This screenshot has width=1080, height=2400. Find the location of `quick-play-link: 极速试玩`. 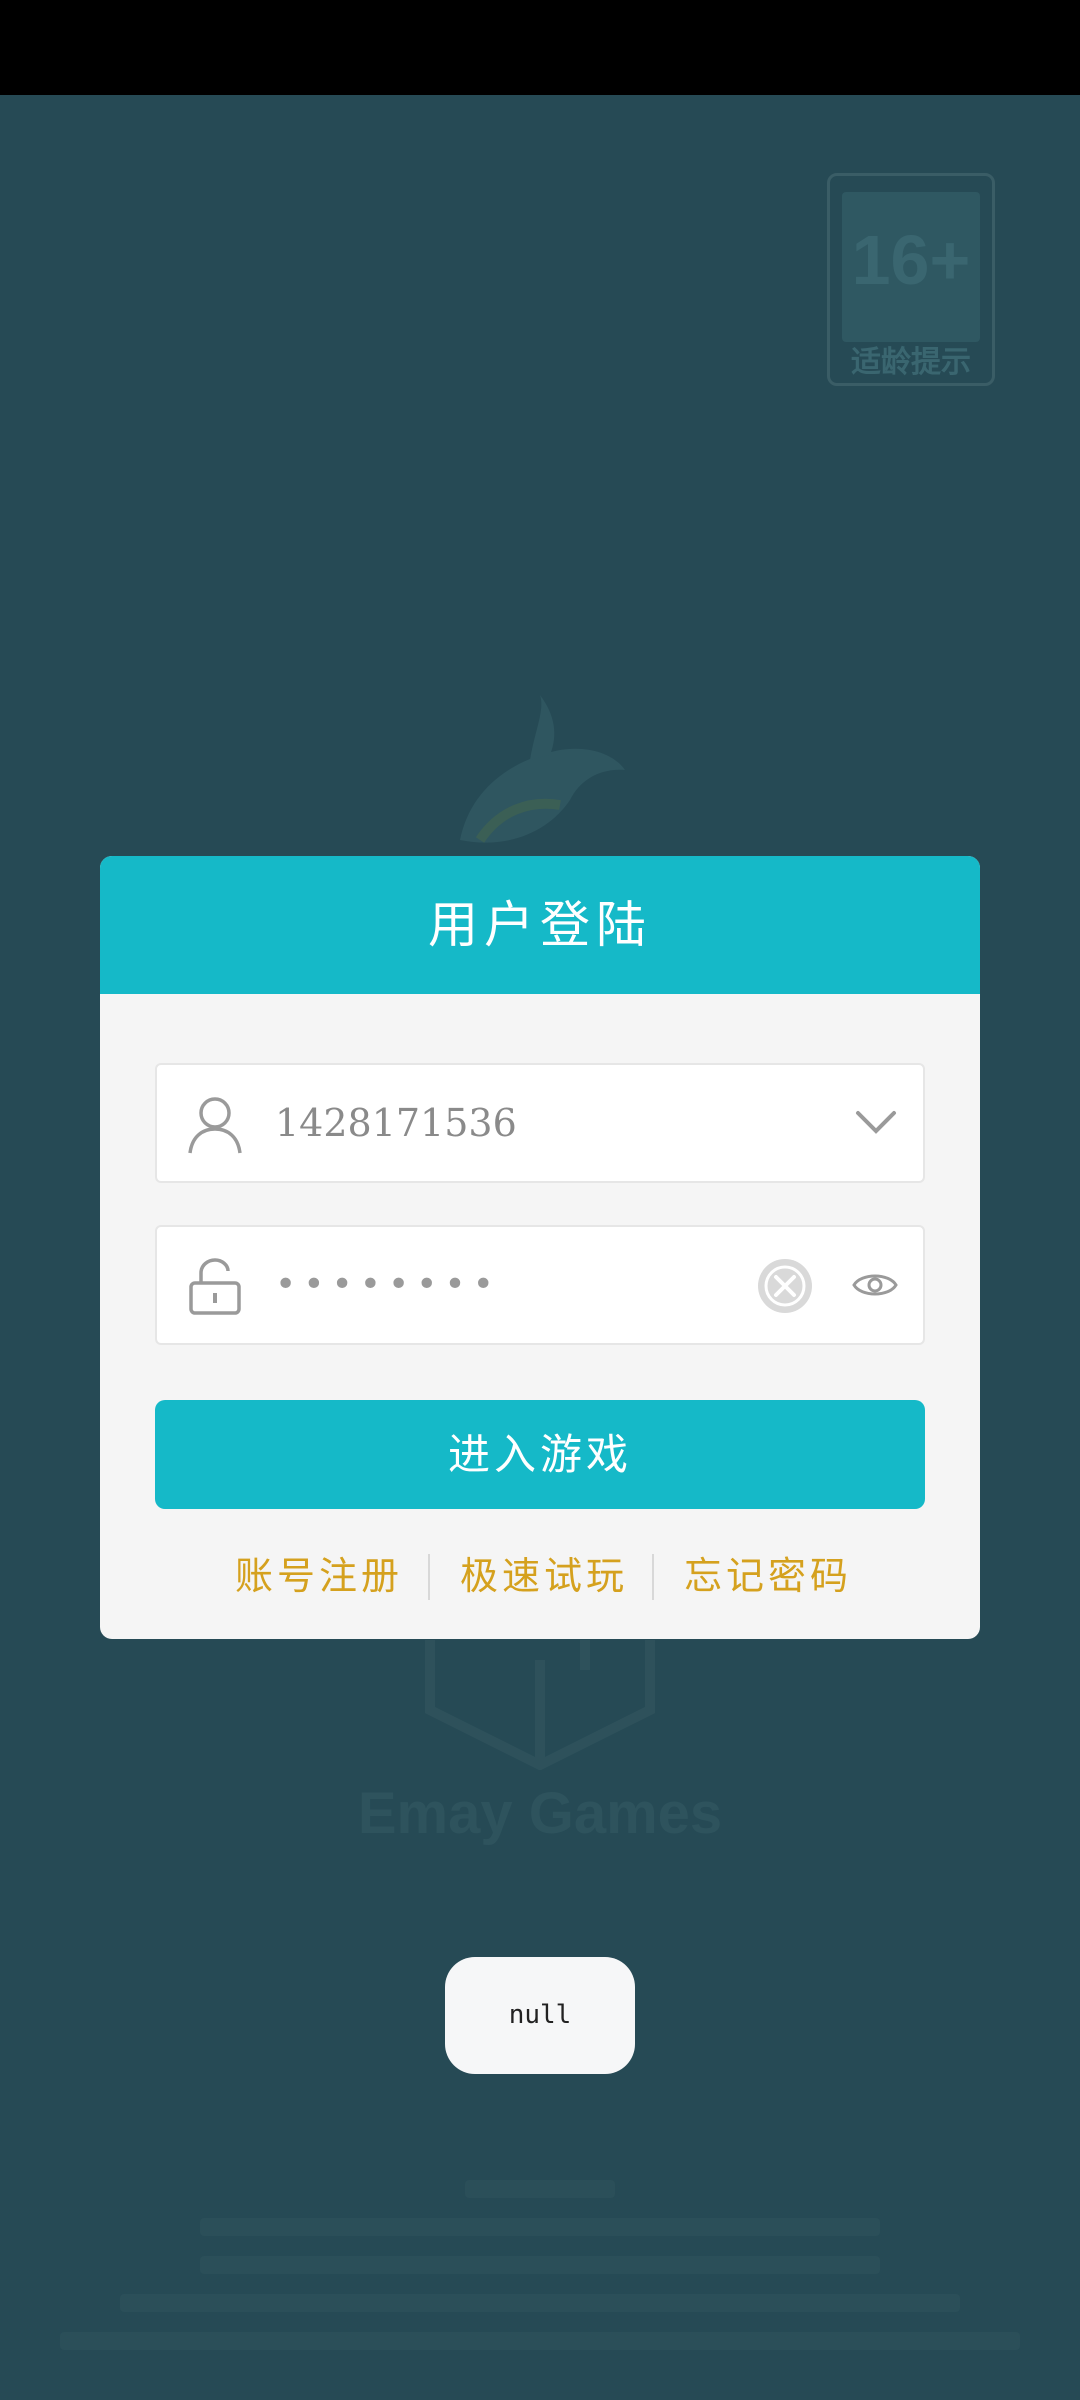

quick-play-link: 极速试玩 is located at coordinates (544, 1576).